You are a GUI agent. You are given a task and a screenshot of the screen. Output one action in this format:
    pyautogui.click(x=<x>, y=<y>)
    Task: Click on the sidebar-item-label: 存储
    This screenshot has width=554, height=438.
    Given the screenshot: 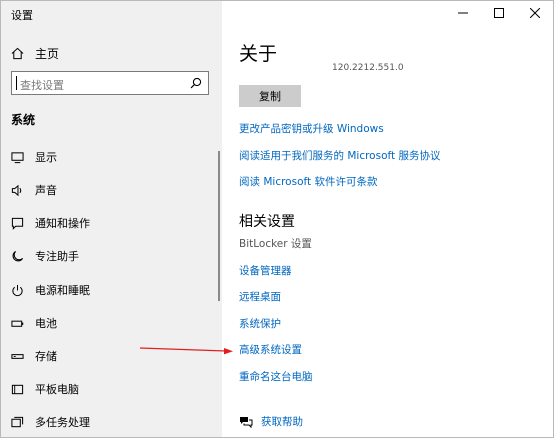 What is the action you would take?
    pyautogui.click(x=46, y=356)
    